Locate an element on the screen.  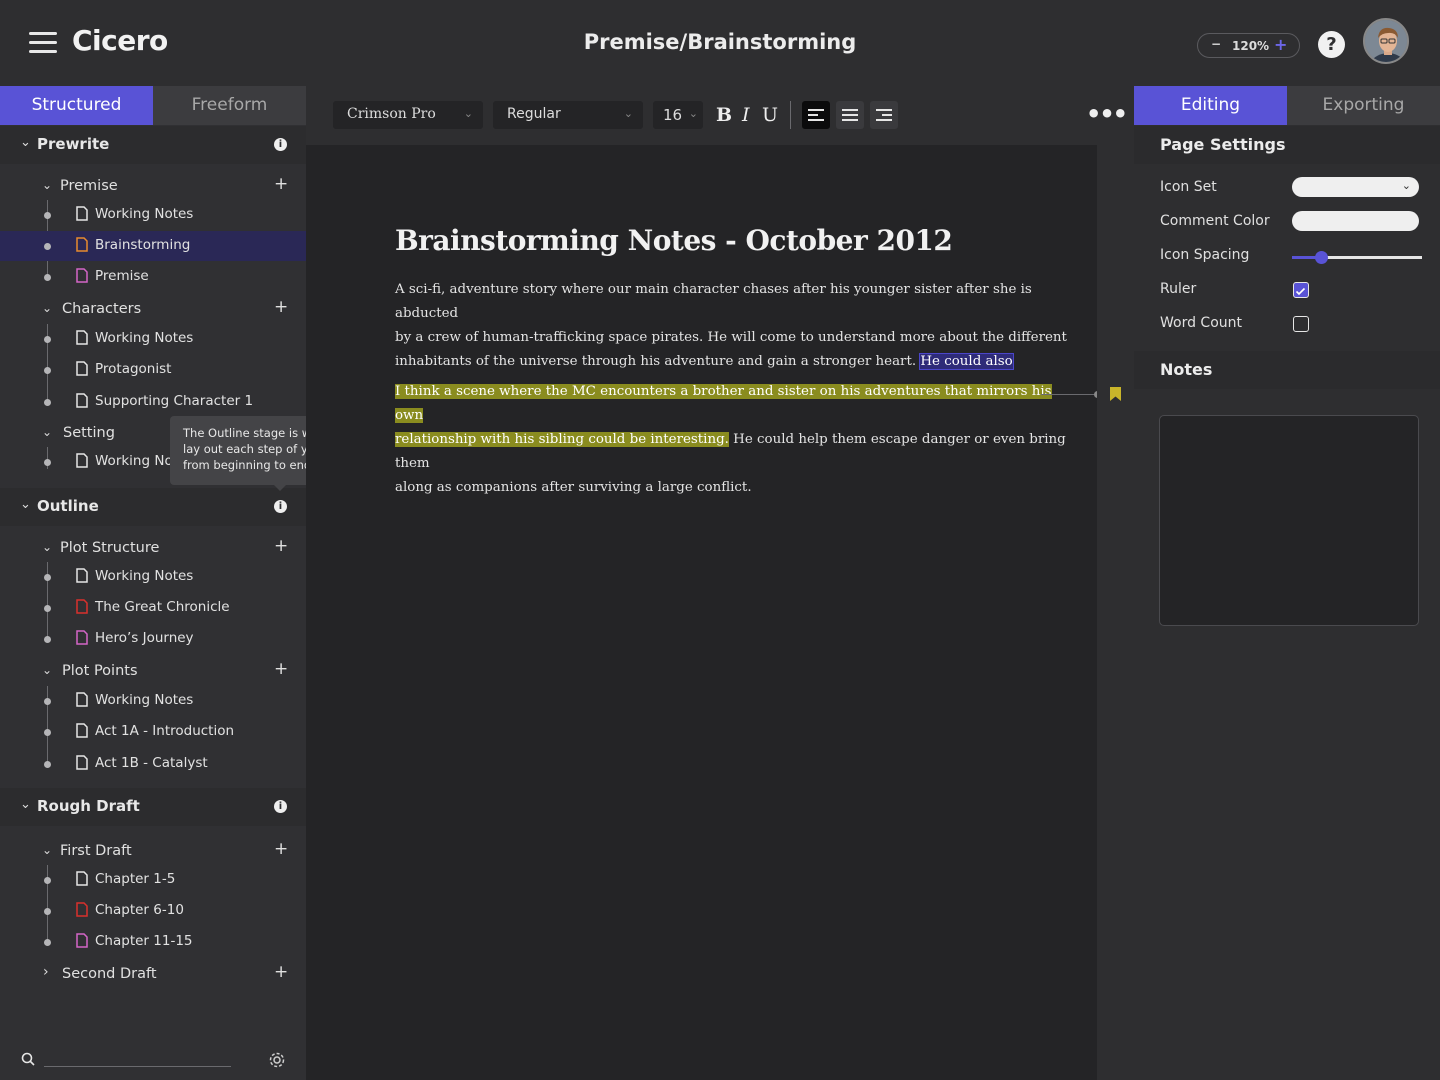
zoom-level: 120% is located at coordinates (1251, 46).